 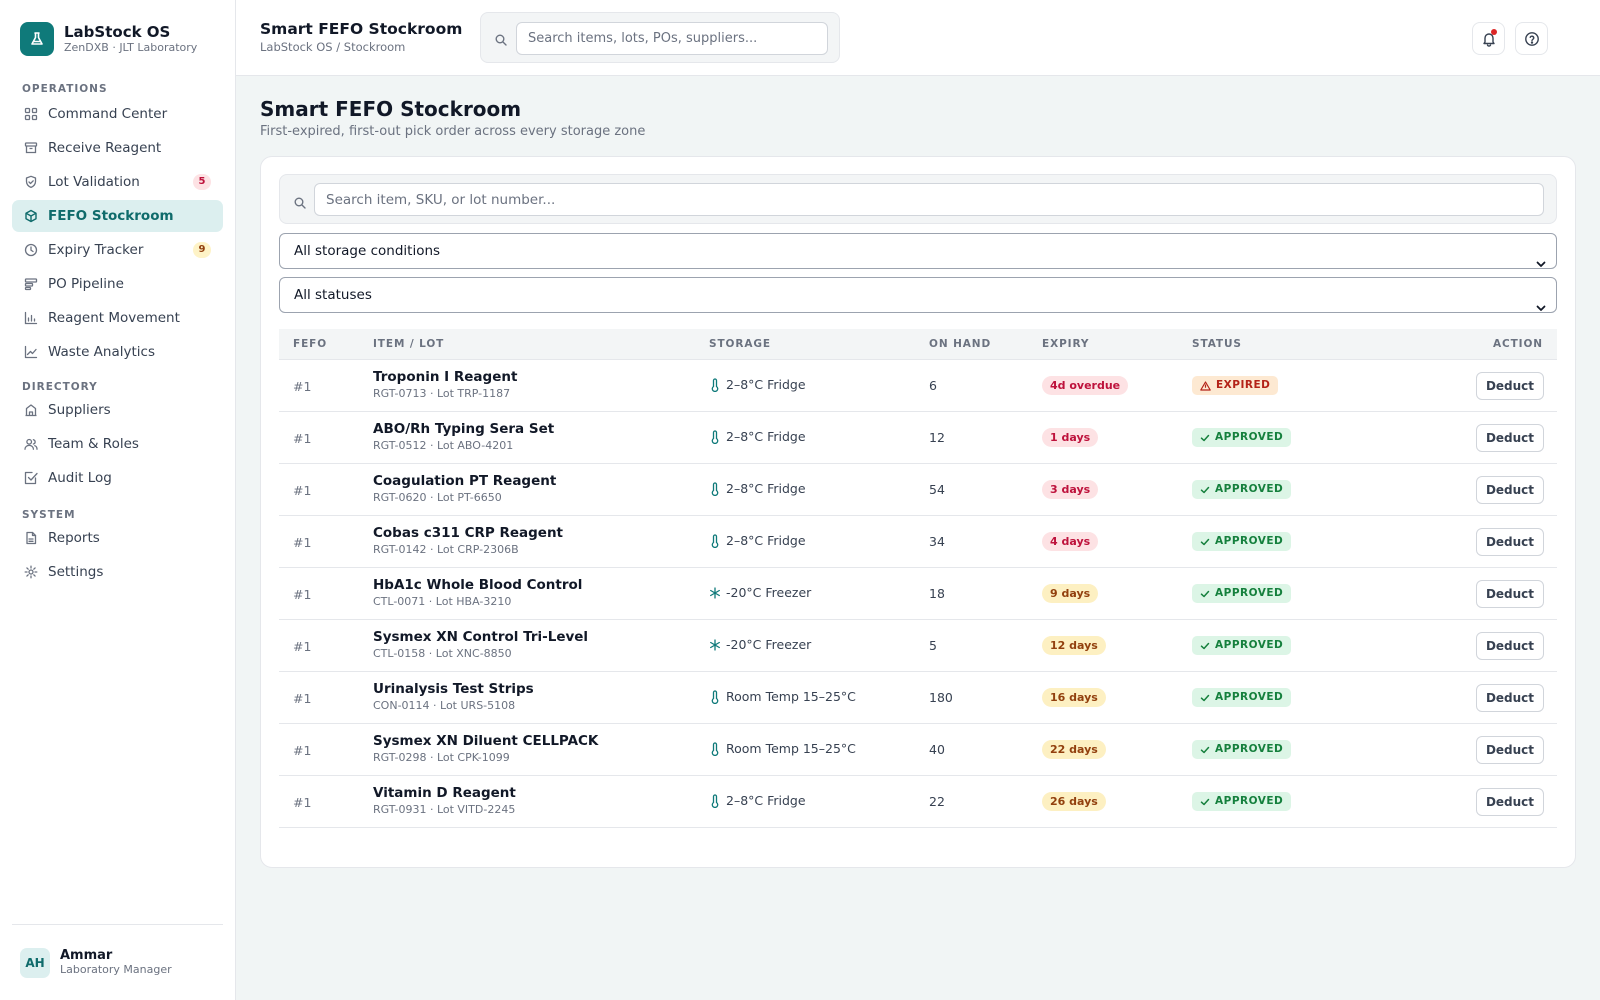 What do you see at coordinates (408, 344) in the screenshot?
I see `column-header-item: ITEM / LOT` at bounding box center [408, 344].